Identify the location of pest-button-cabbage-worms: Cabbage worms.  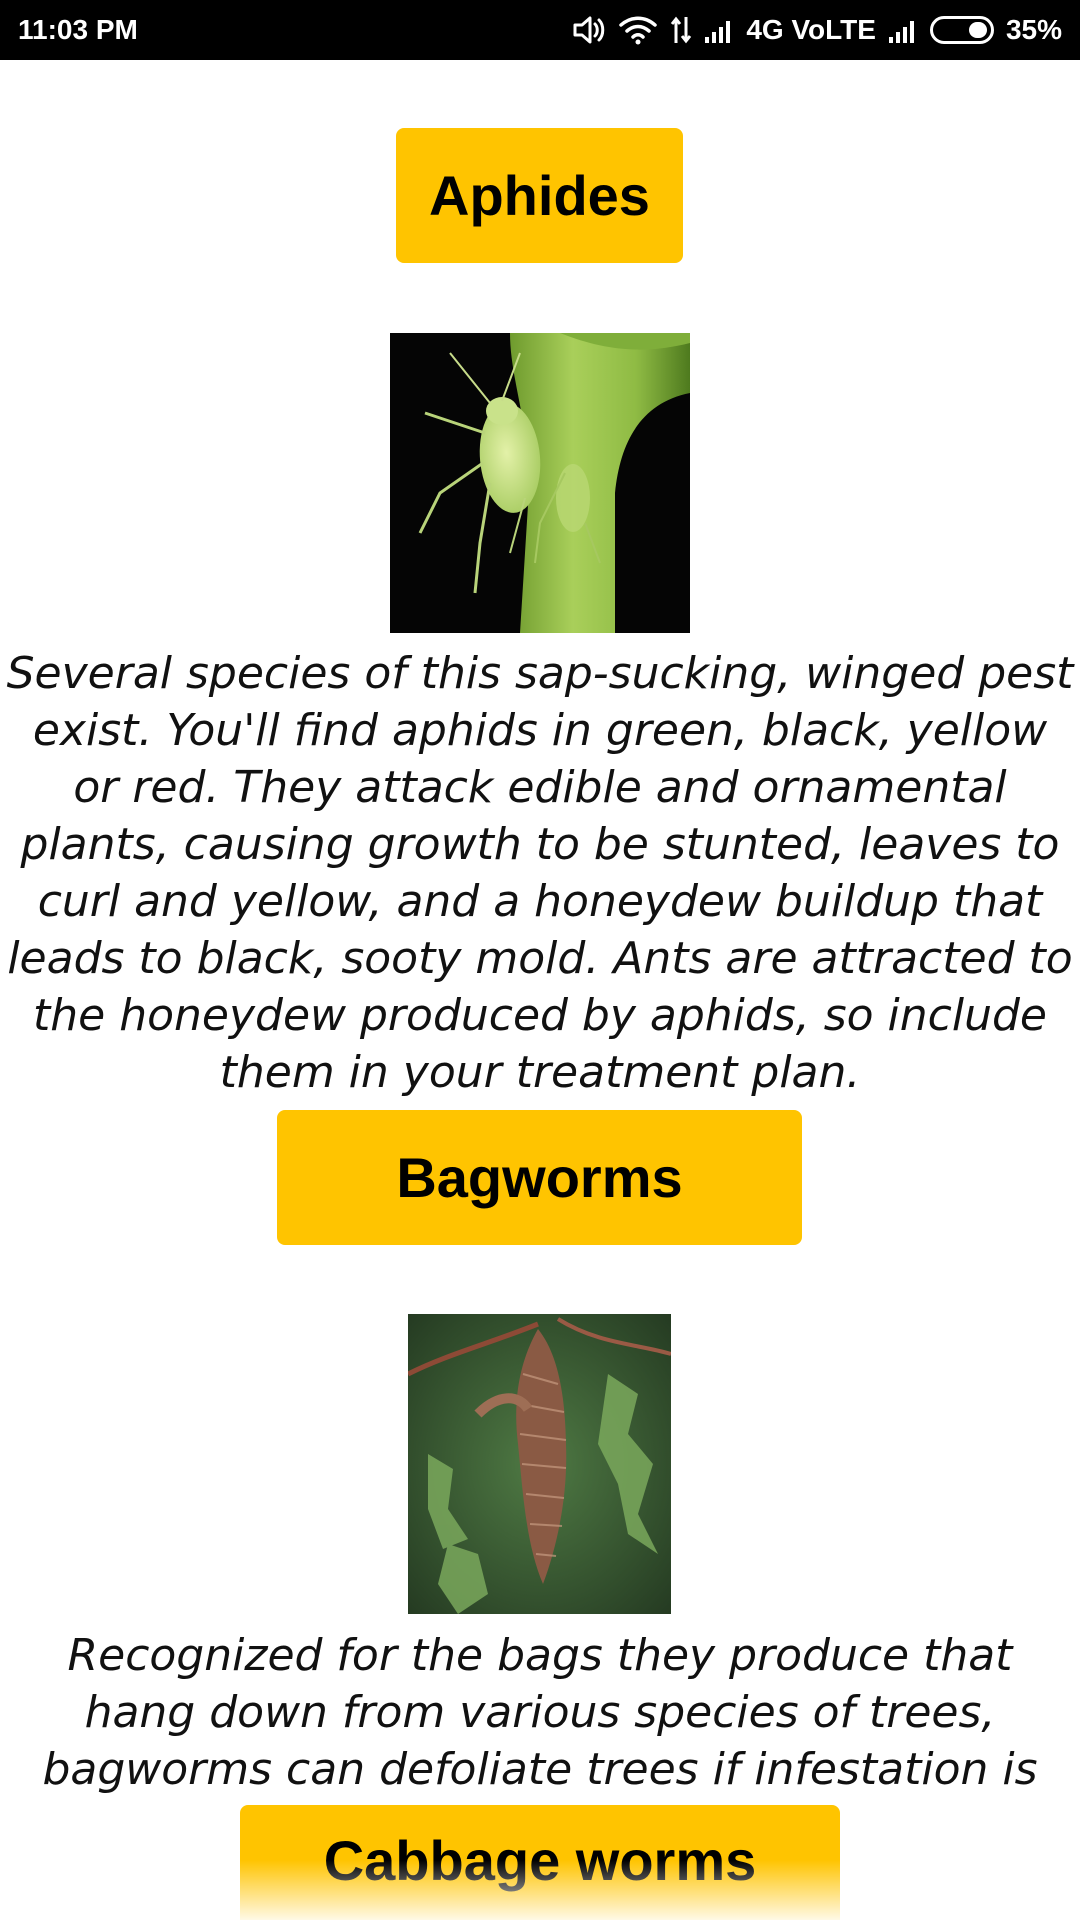
(540, 1862).